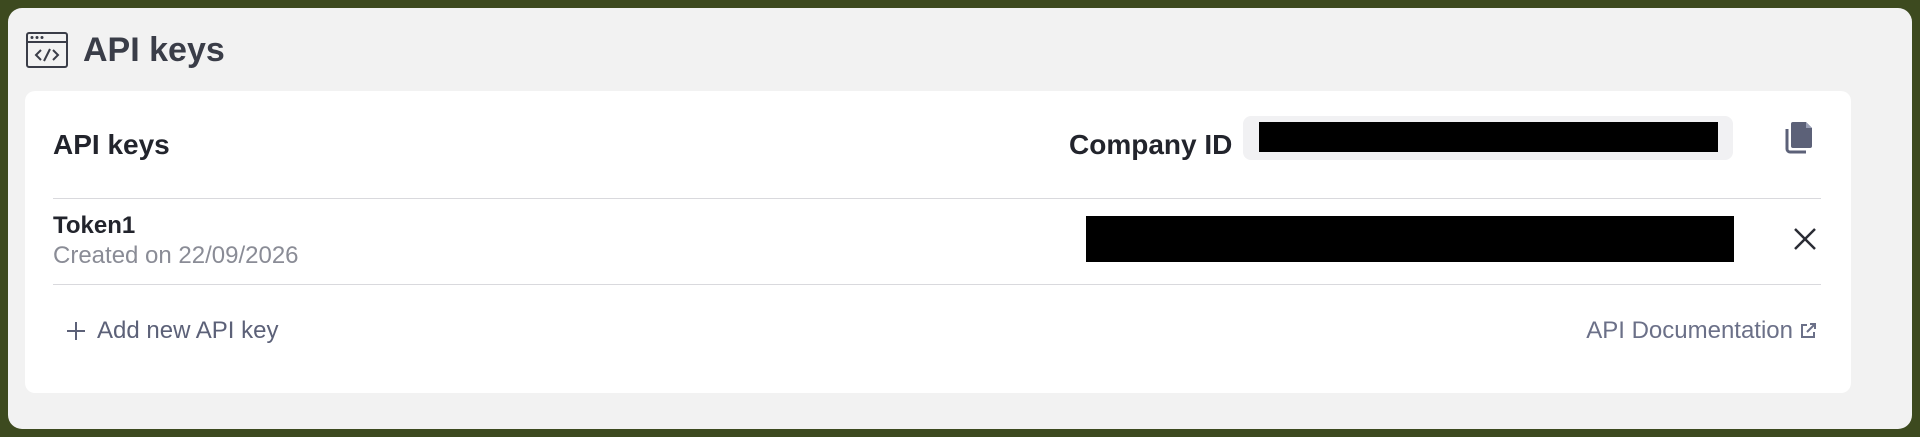 The height and width of the screenshot is (437, 1920). I want to click on page-title: API keys, so click(154, 49).